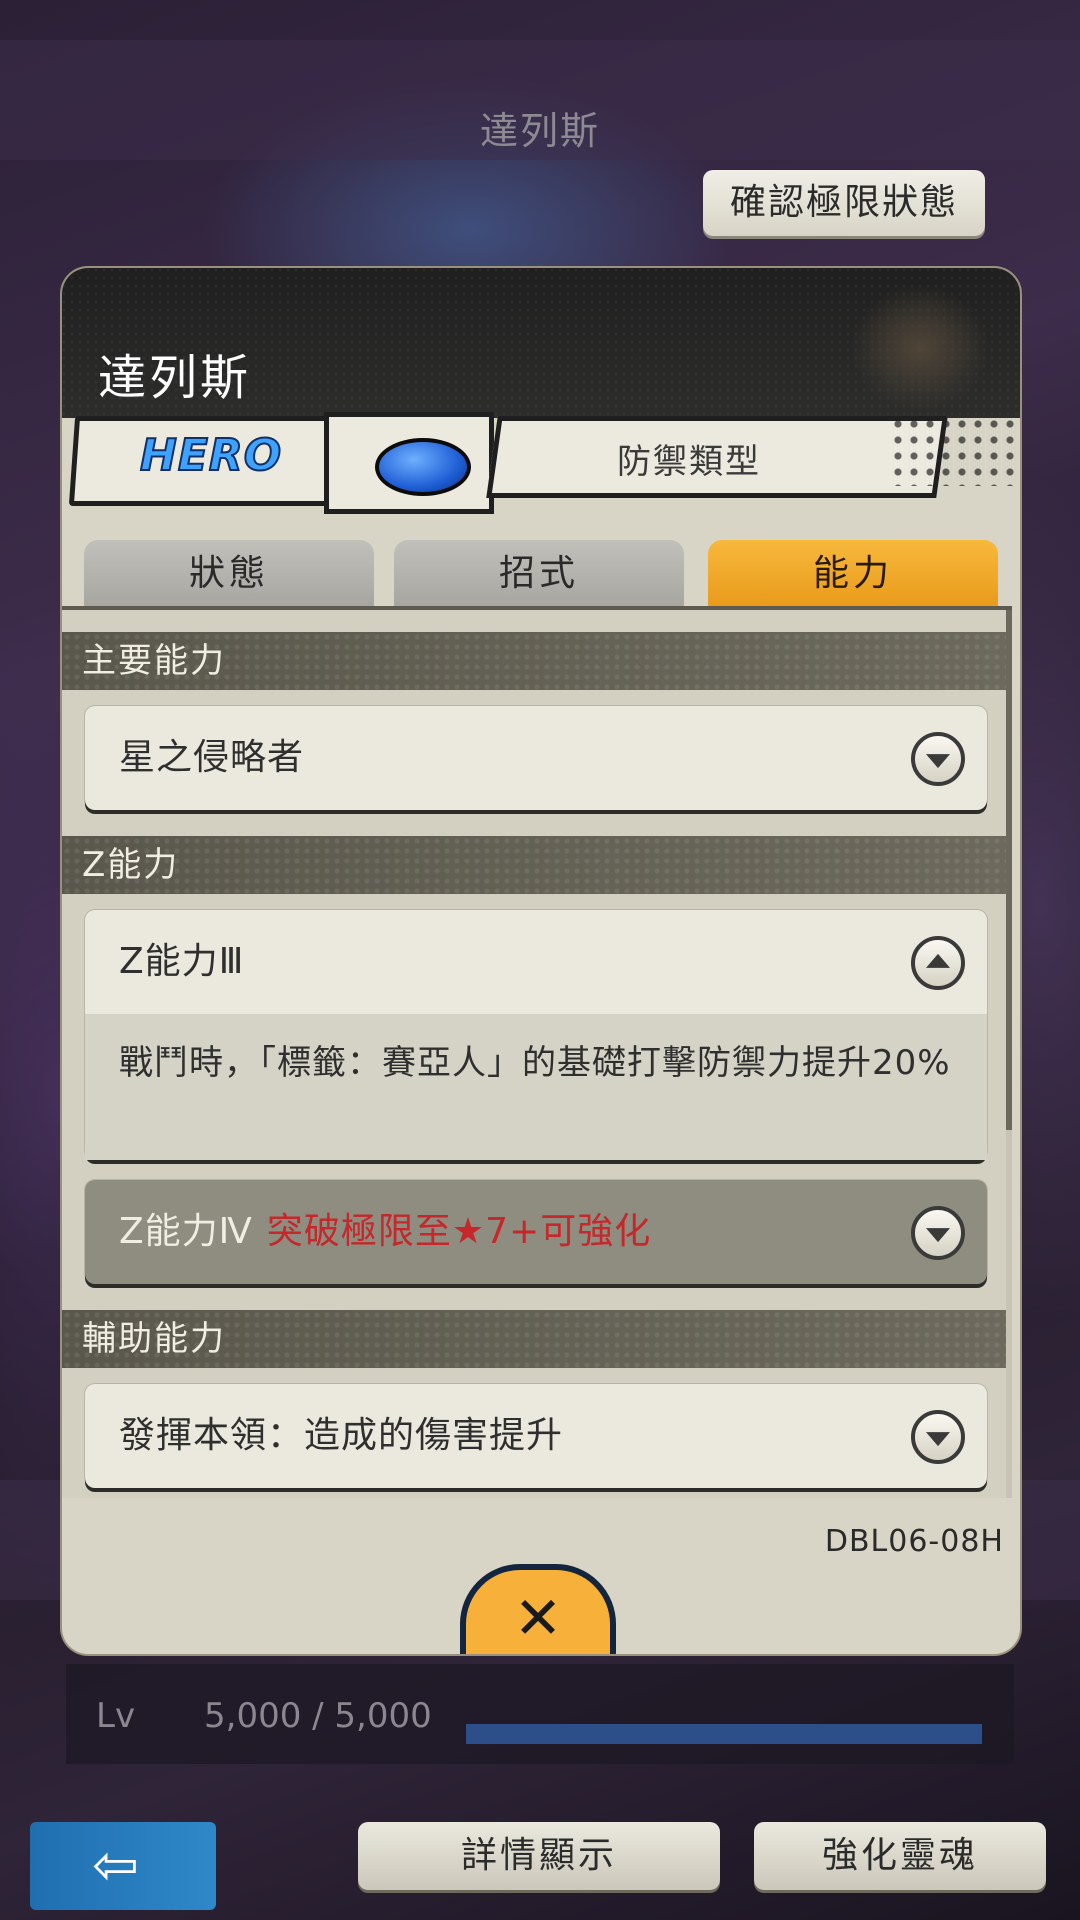 The image size is (1080, 1920). Describe the element at coordinates (341, 1435) in the screenshot. I see `support-ability-name: 發揮本領：造成的傷害提升` at that location.